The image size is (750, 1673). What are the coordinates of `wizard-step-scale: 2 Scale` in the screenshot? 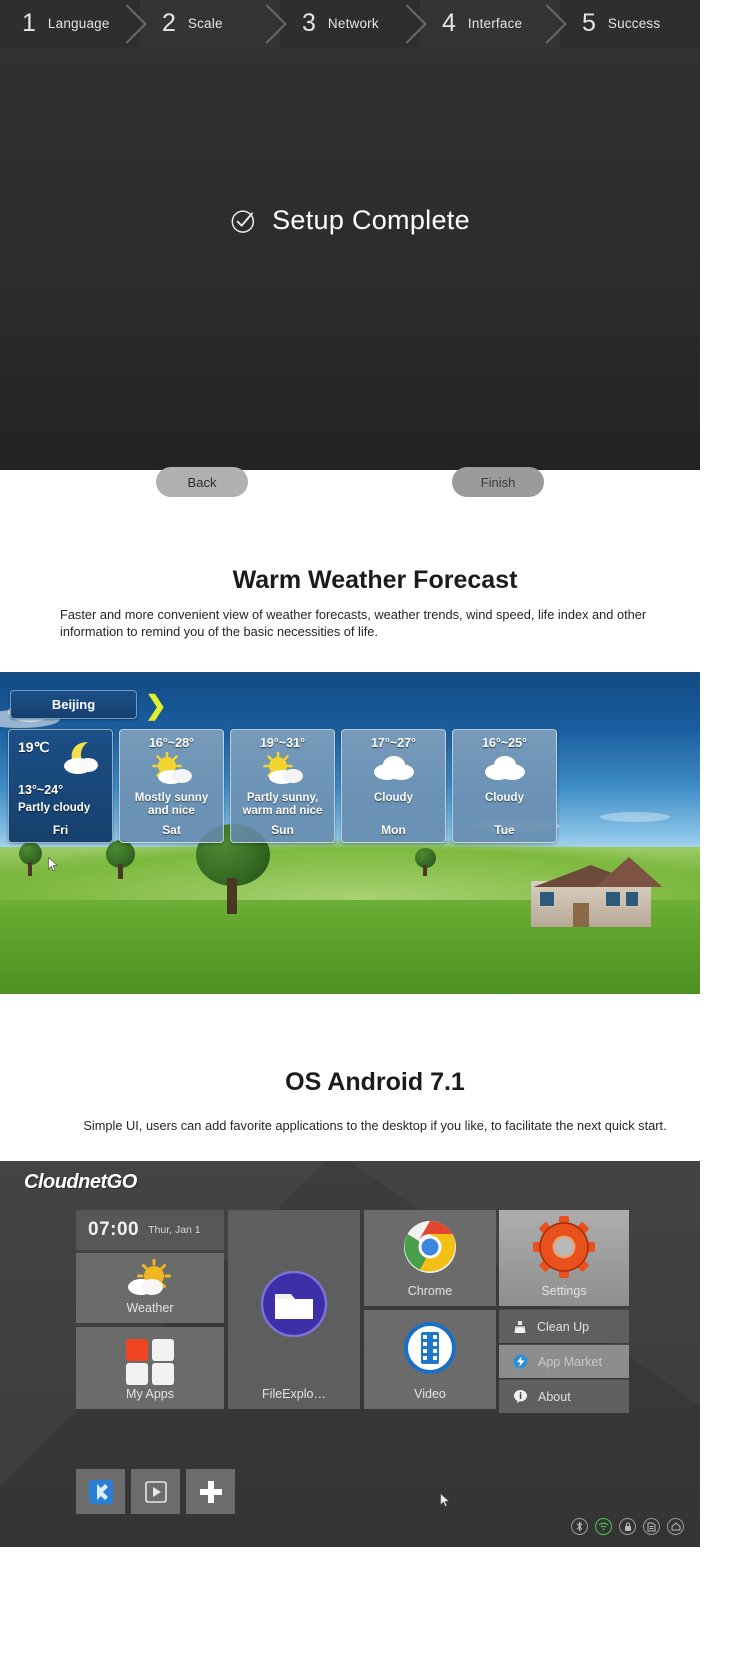 It's located at (210, 23).